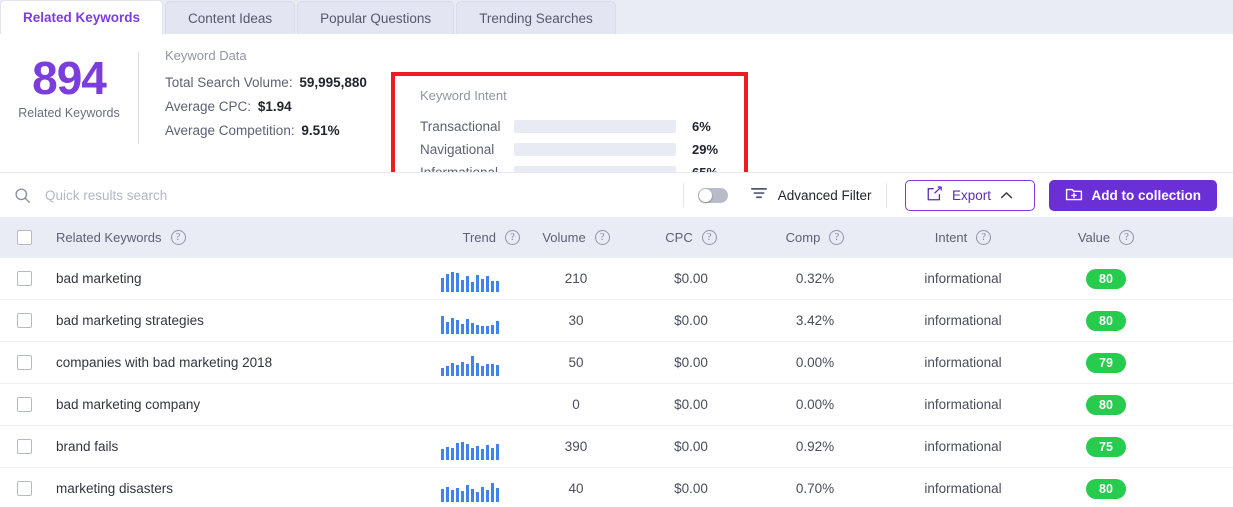  Describe the element at coordinates (479, 237) in the screenshot. I see `column-label: Trend` at that location.